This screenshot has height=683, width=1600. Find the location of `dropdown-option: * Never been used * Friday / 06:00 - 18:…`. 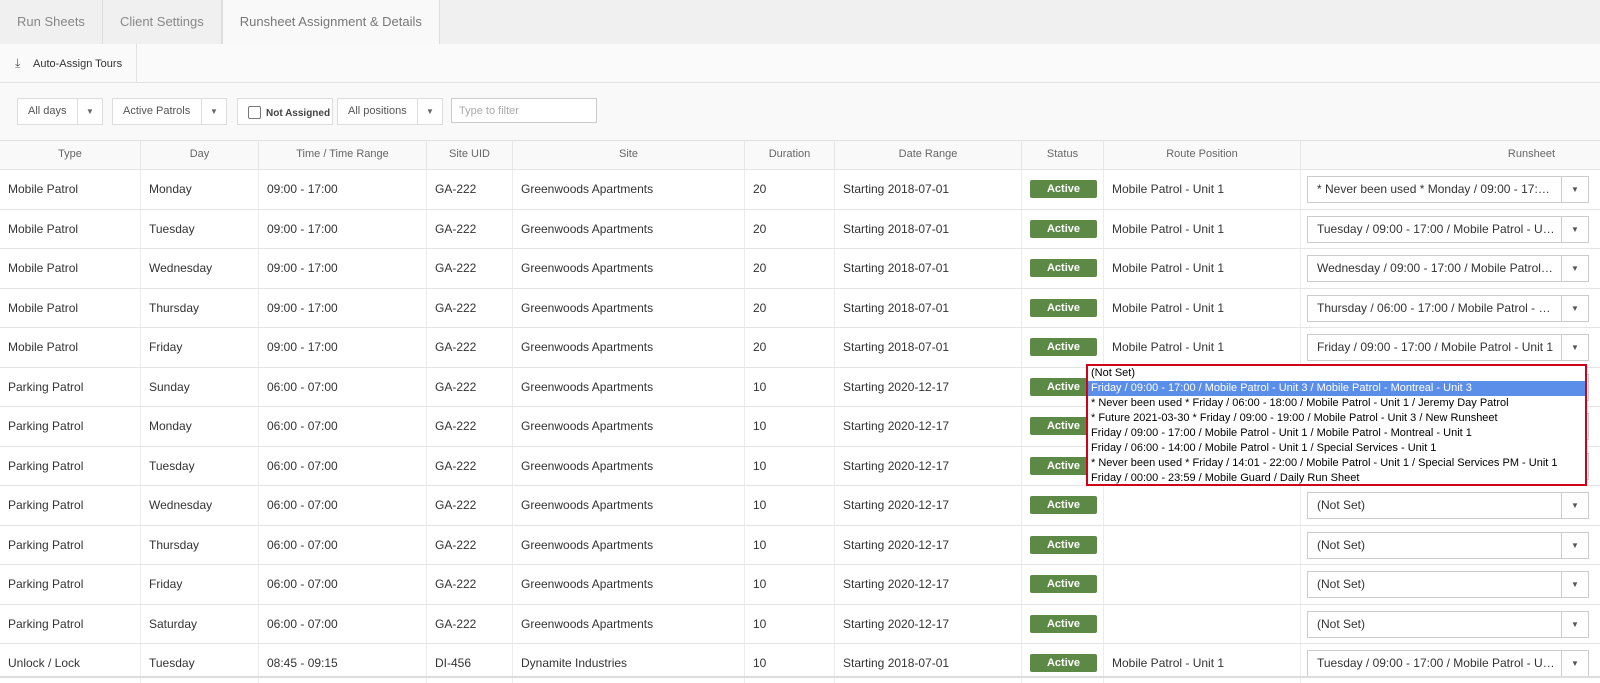

dropdown-option: * Never been used * Friday / 06:00 - 18:… is located at coordinates (1336, 403).